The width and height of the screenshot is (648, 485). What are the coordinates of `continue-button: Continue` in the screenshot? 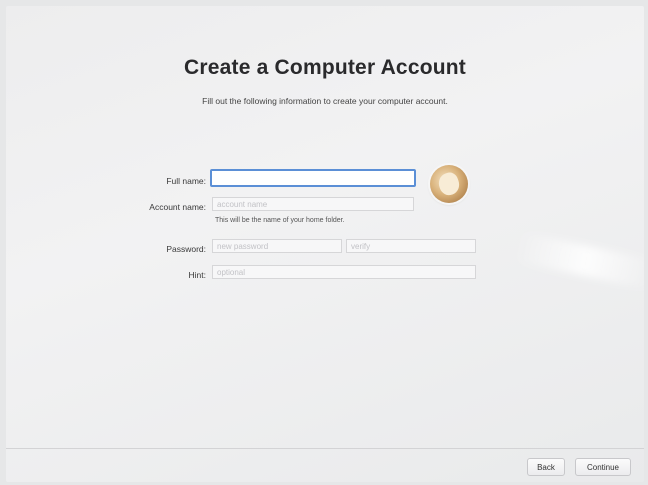 It's located at (603, 467).